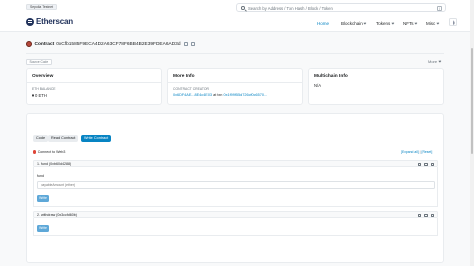  I want to click on nav-home: Home, so click(323, 23).